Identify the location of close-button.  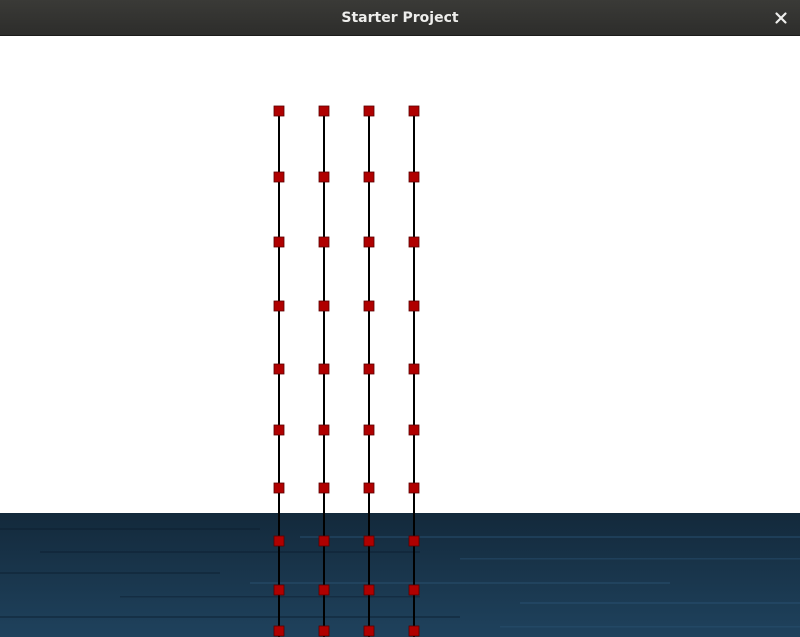
(781, 18).